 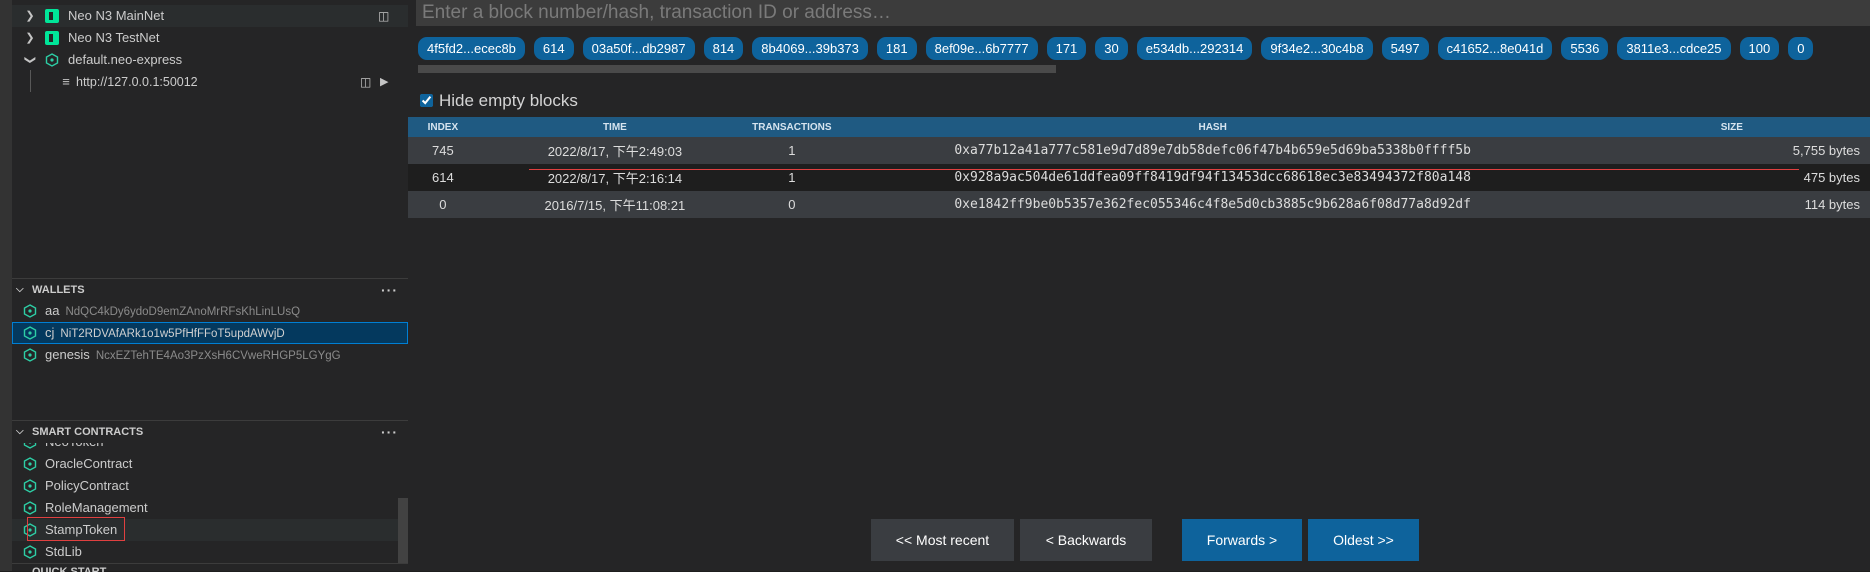 What do you see at coordinates (1759, 48) in the screenshot?
I see `history-pill: 100` at bounding box center [1759, 48].